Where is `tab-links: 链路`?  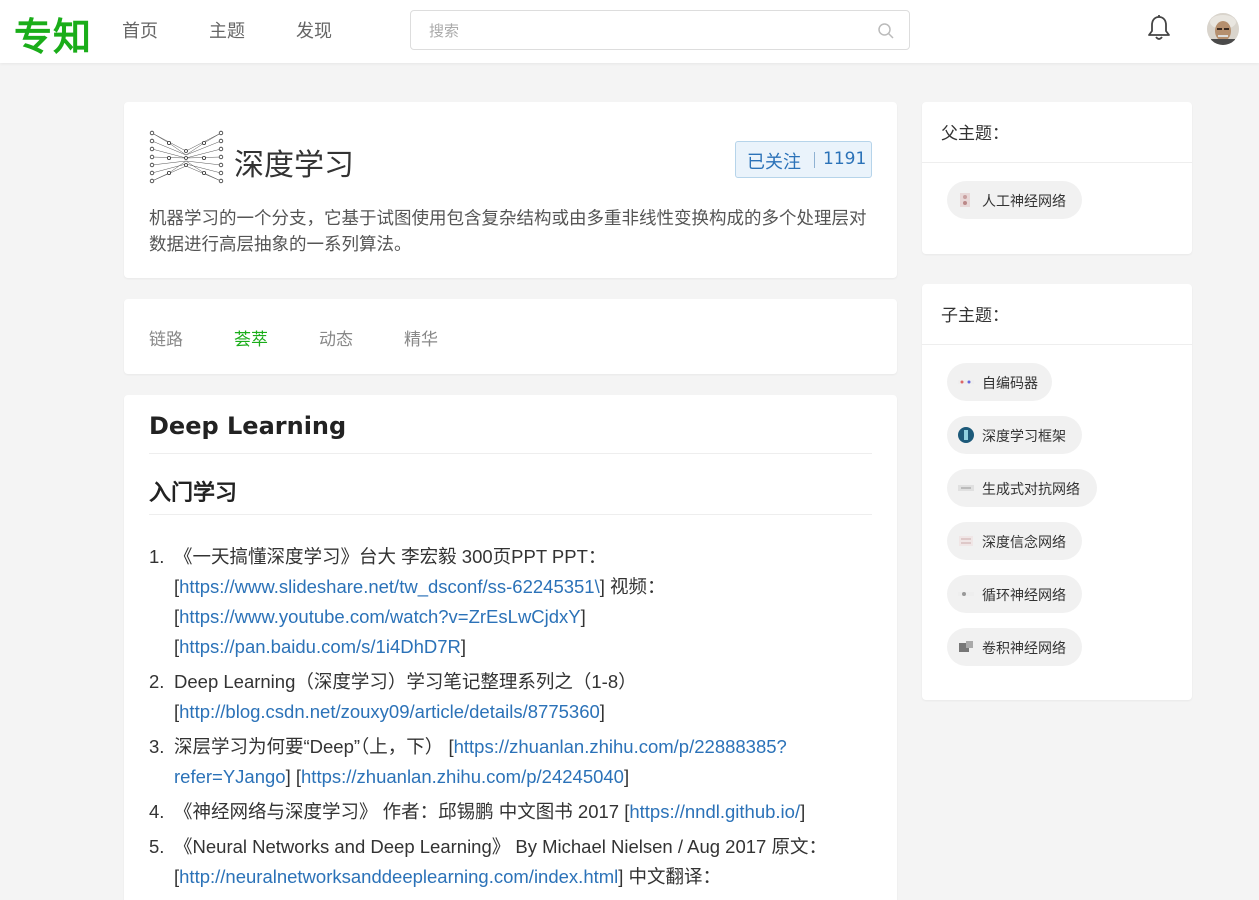 tab-links: 链路 is located at coordinates (166, 337).